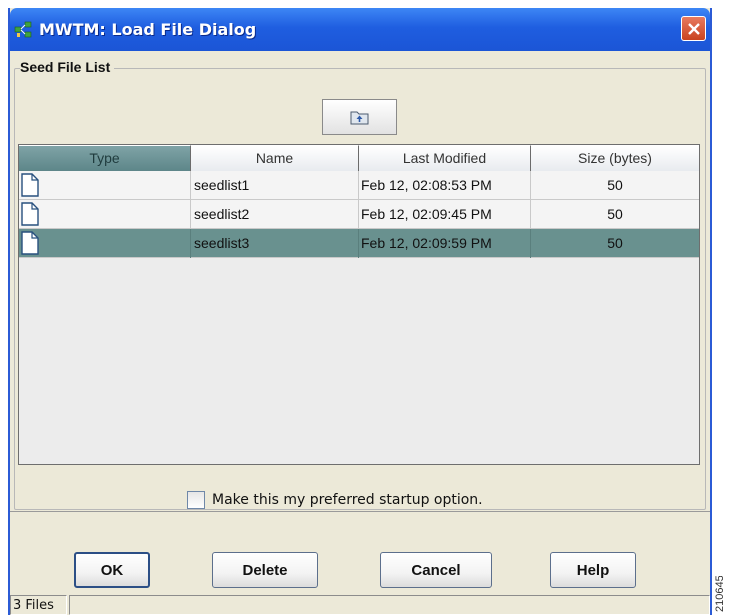  What do you see at coordinates (38, 605) in the screenshot?
I see `file-count-status: 3 Files` at bounding box center [38, 605].